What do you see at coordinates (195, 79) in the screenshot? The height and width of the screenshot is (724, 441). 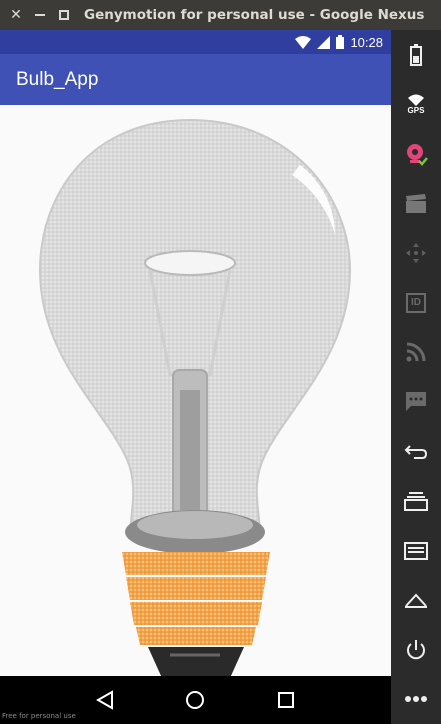 I see `app-bar: Bulb_App` at bounding box center [195, 79].